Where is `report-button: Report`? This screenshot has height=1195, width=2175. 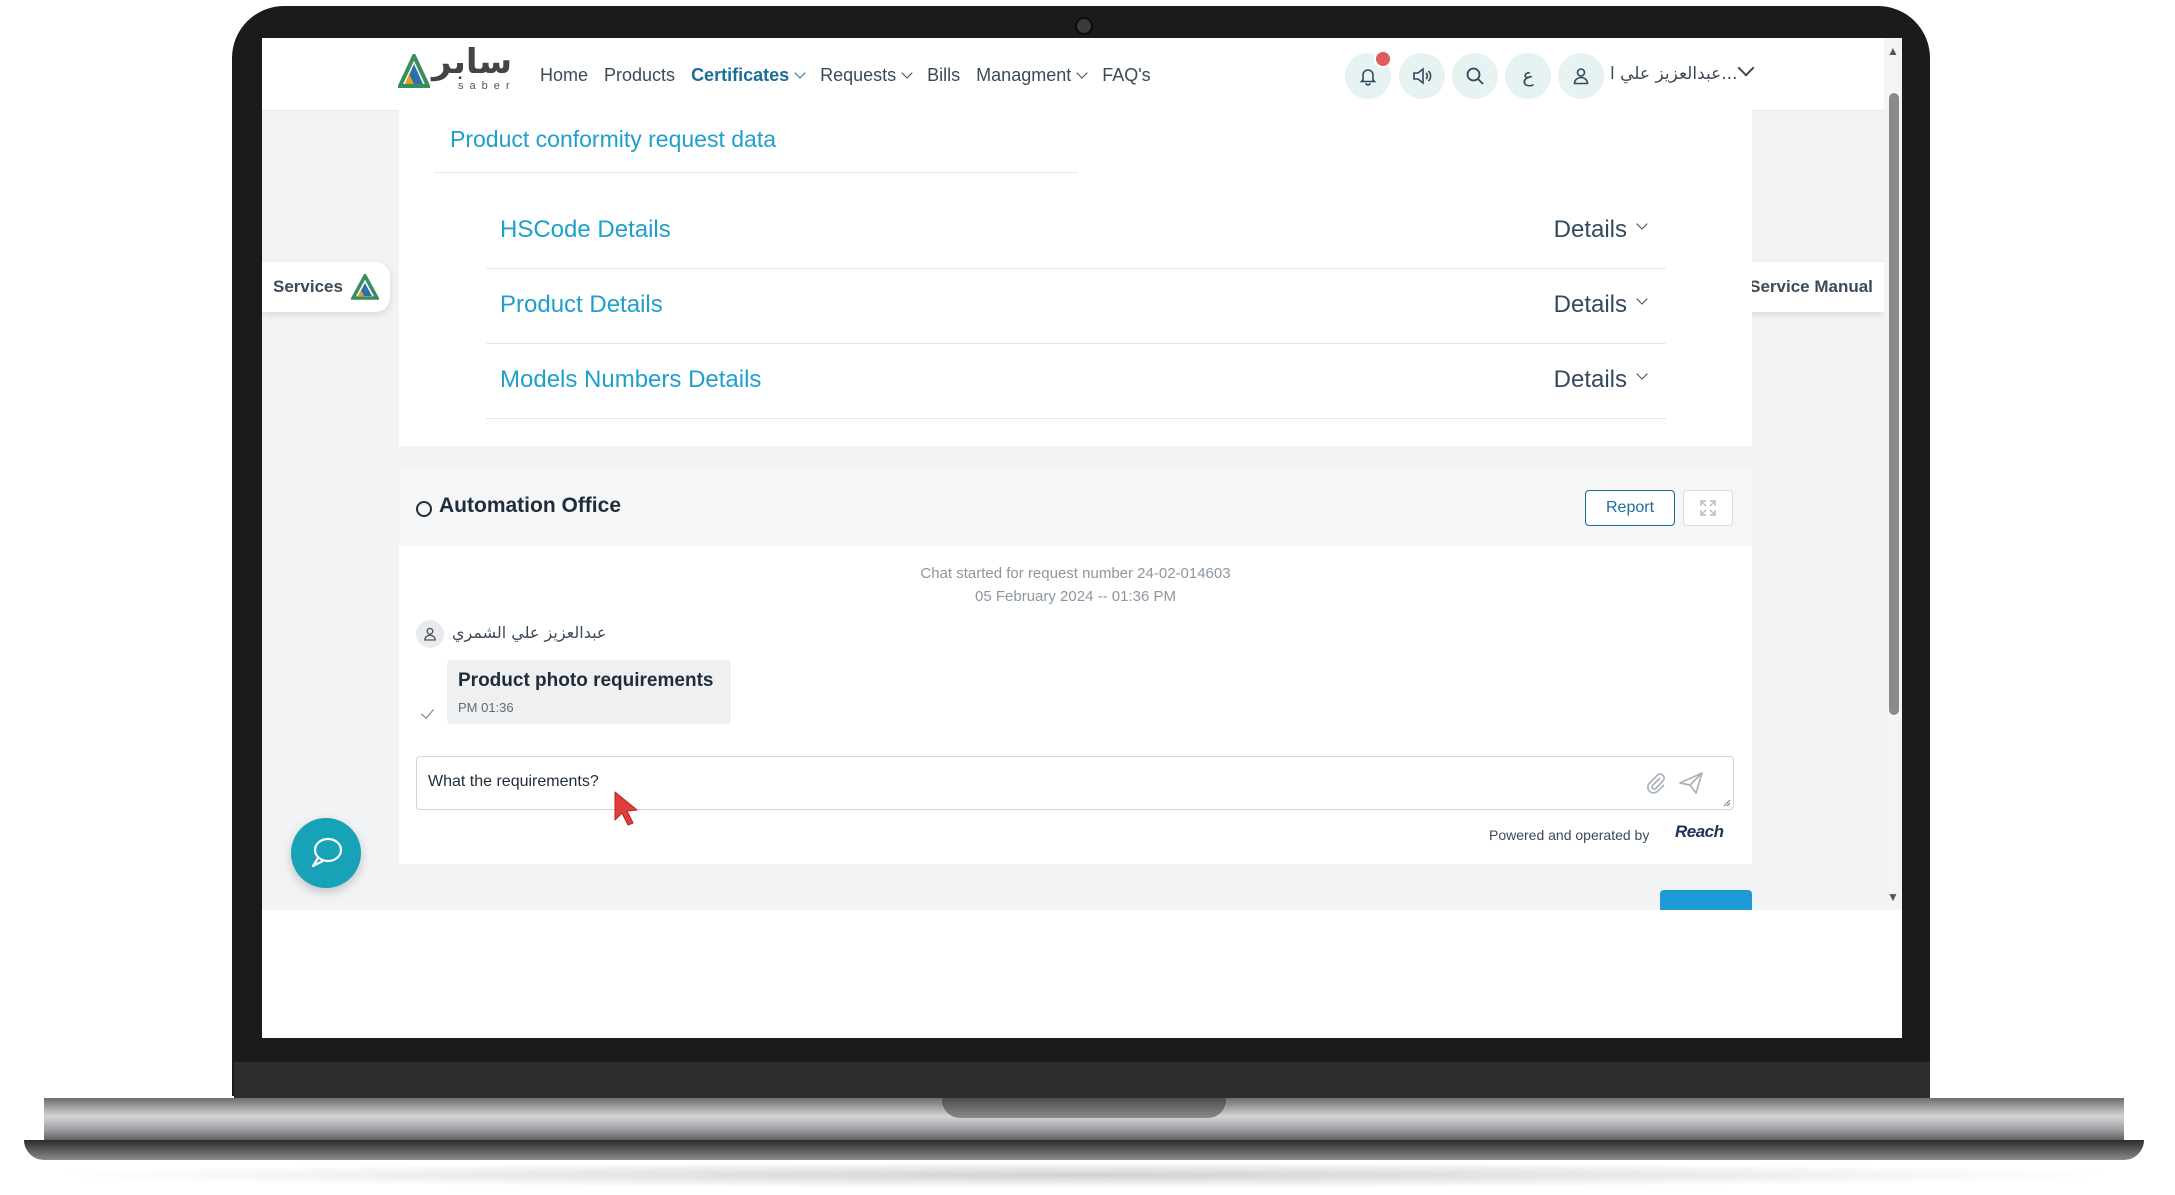 report-button: Report is located at coordinates (1630, 508).